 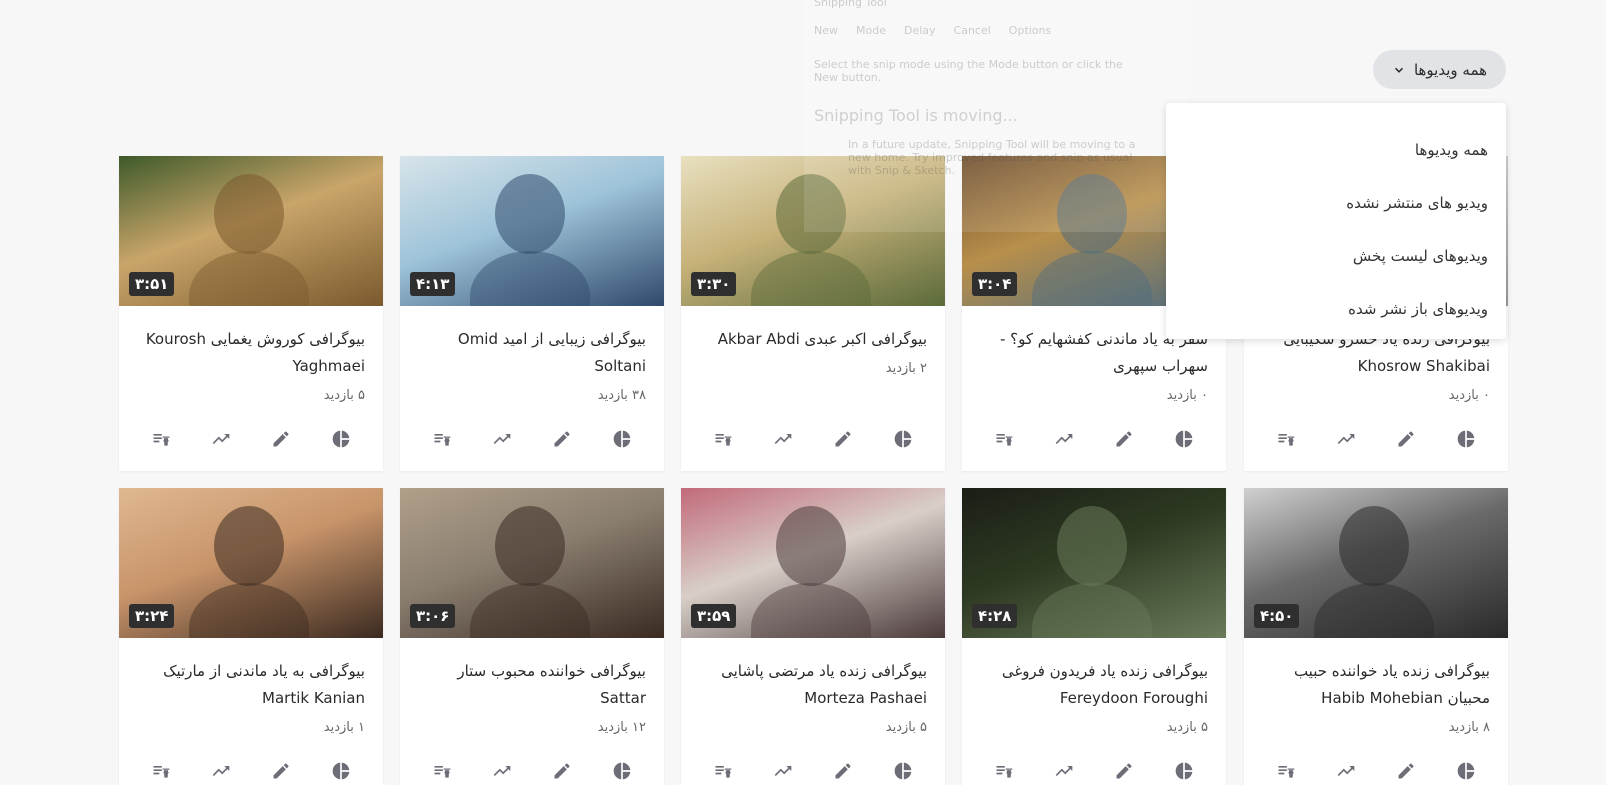 I want to click on video-views: ۵ بازدید, so click(x=1187, y=727).